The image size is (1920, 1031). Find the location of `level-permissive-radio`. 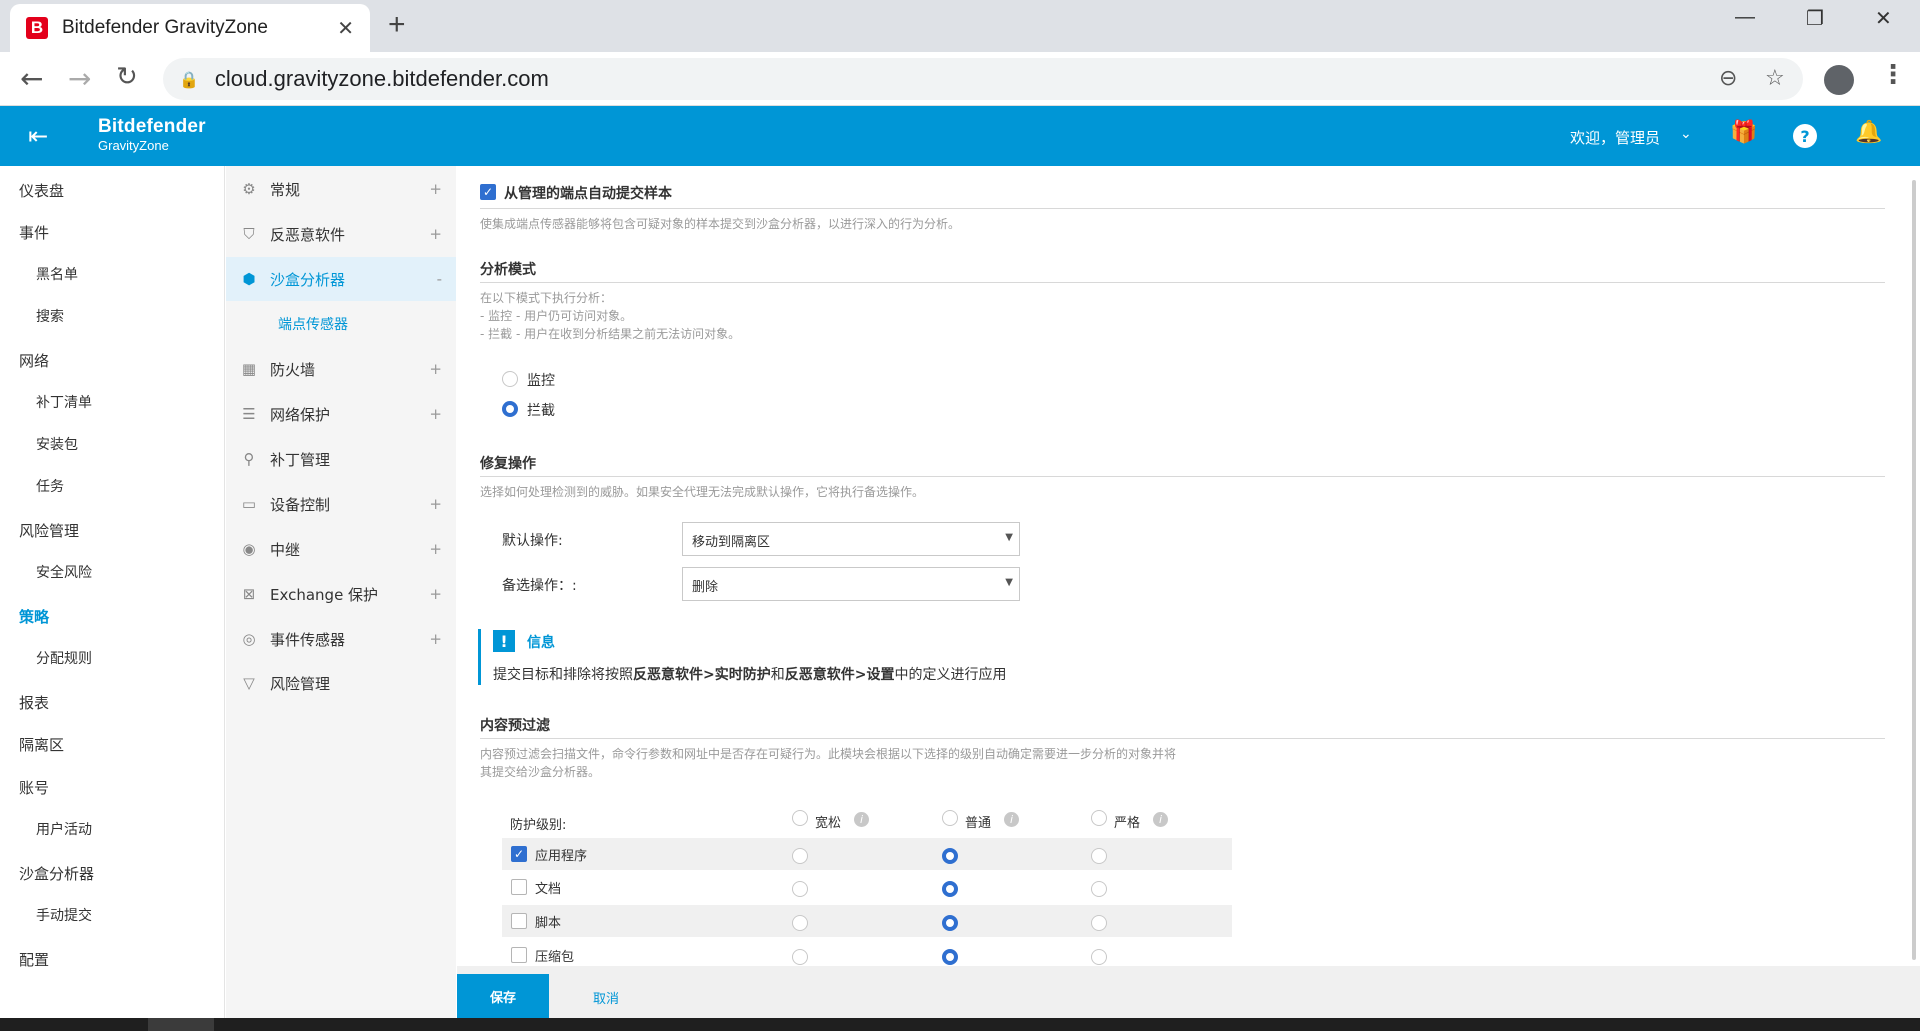

level-permissive-radio is located at coordinates (800, 818).